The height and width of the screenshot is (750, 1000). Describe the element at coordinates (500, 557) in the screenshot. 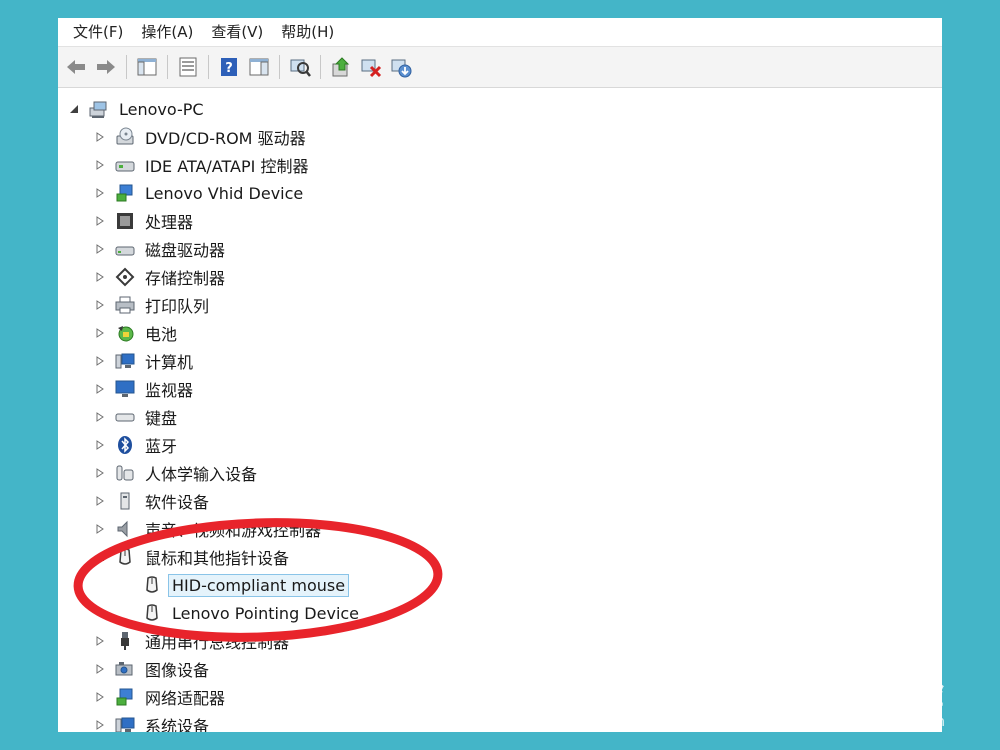

I see `tree-item-mouse-category: 鼠标和其他指针设备` at that location.